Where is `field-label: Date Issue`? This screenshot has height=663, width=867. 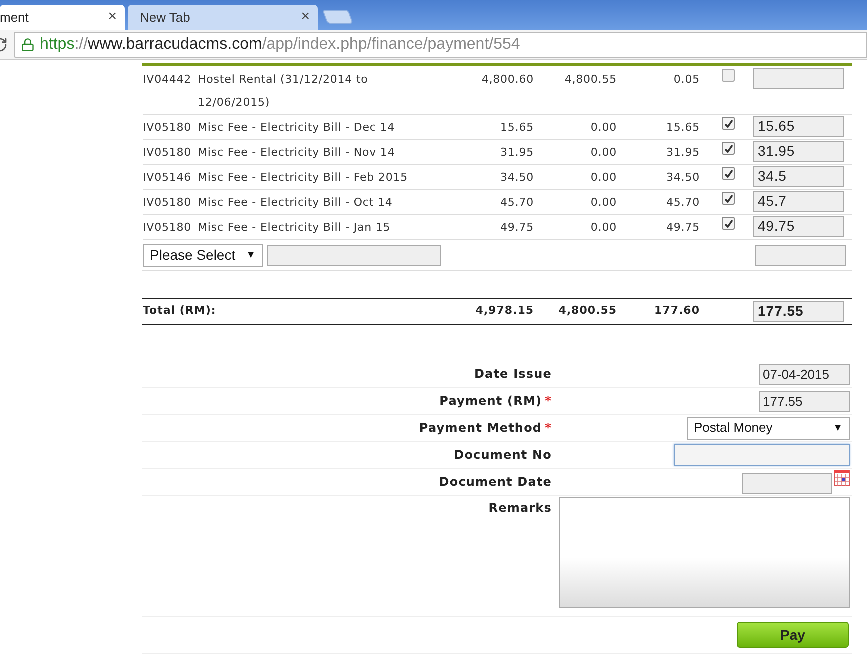
field-label: Date Issue is located at coordinates (513, 374).